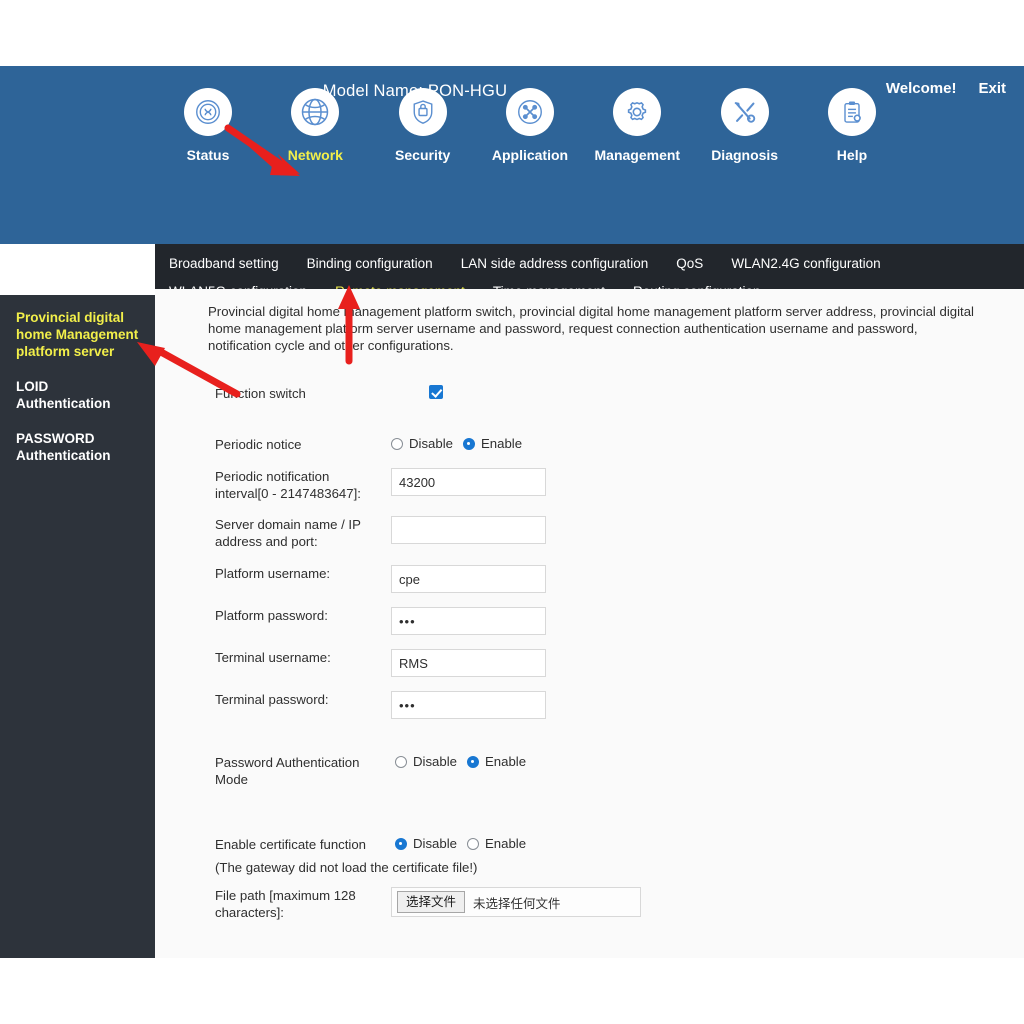 The width and height of the screenshot is (1024, 1024). I want to click on password-auth-enable-option: Enable, so click(496, 761).